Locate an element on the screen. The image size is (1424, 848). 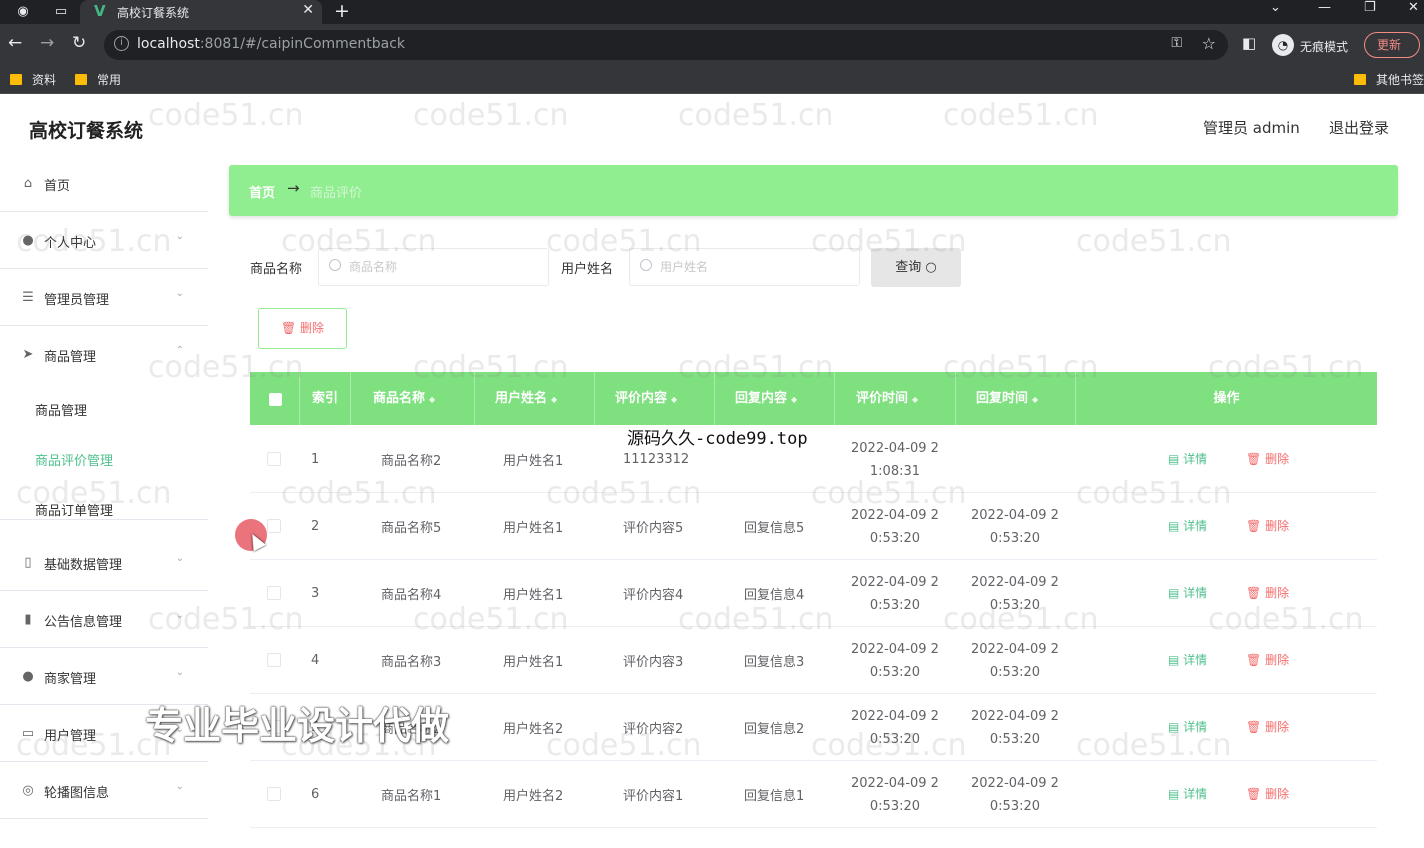
other-bookmarks: 其他书签 is located at coordinates (1389, 79).